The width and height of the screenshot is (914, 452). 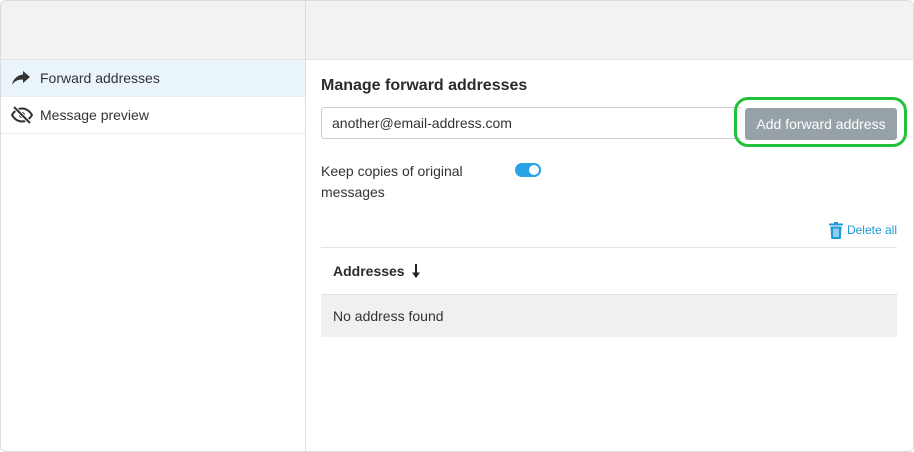 I want to click on delete-all-button: Delete all, so click(x=862, y=230).